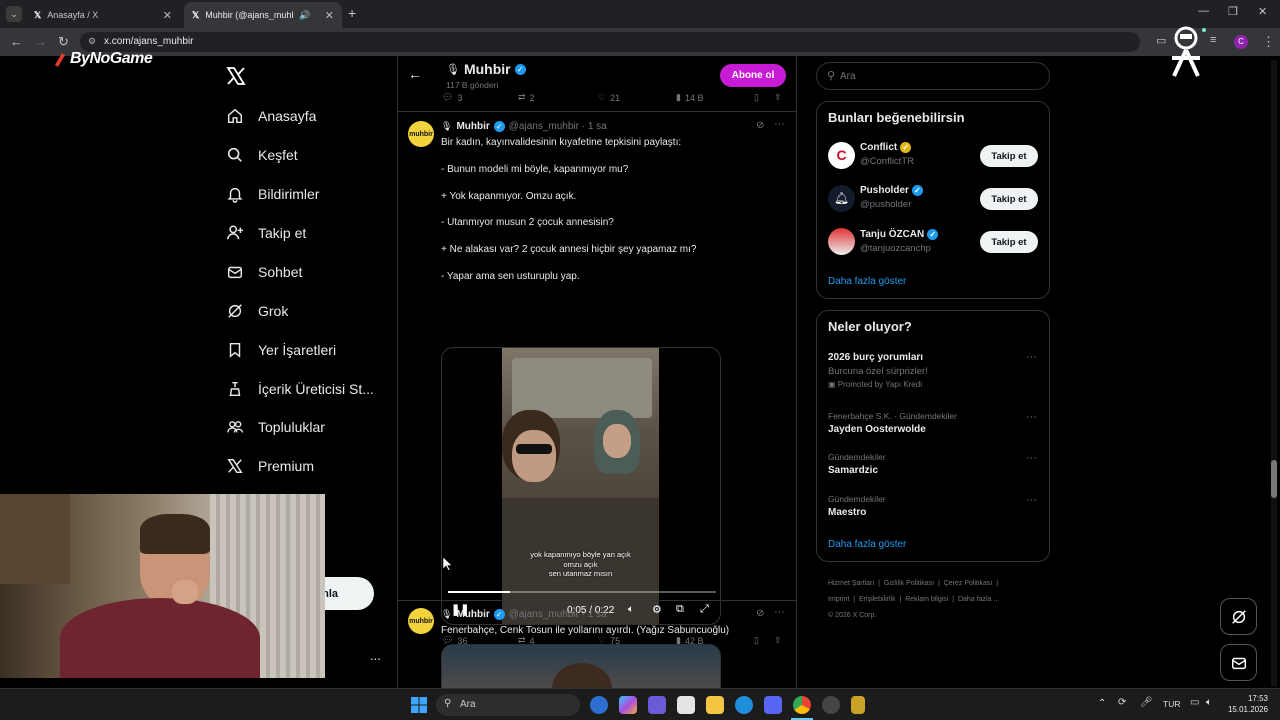 This screenshot has height=720, width=1280. Describe the element at coordinates (419, 705) in the screenshot. I see `windows-start-icon` at that location.